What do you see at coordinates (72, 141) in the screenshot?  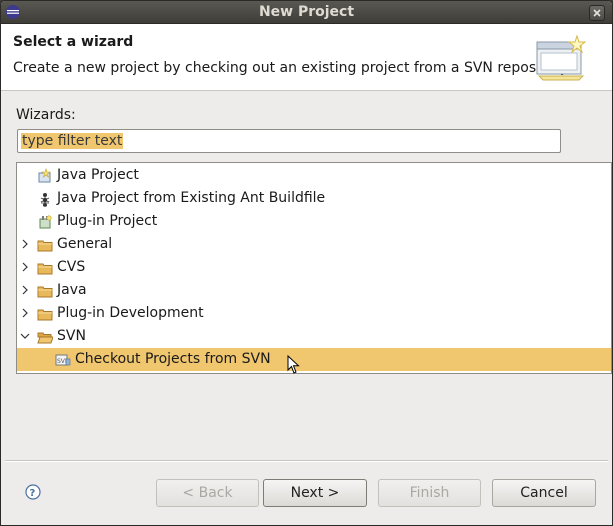 I see `filter-input-text: type filter text` at bounding box center [72, 141].